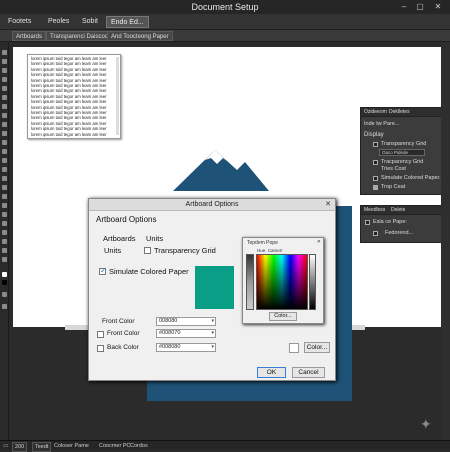 The width and height of the screenshot is (450, 452). What do you see at coordinates (398, 210) in the screenshot?
I see `tab-delete: Delete` at bounding box center [398, 210].